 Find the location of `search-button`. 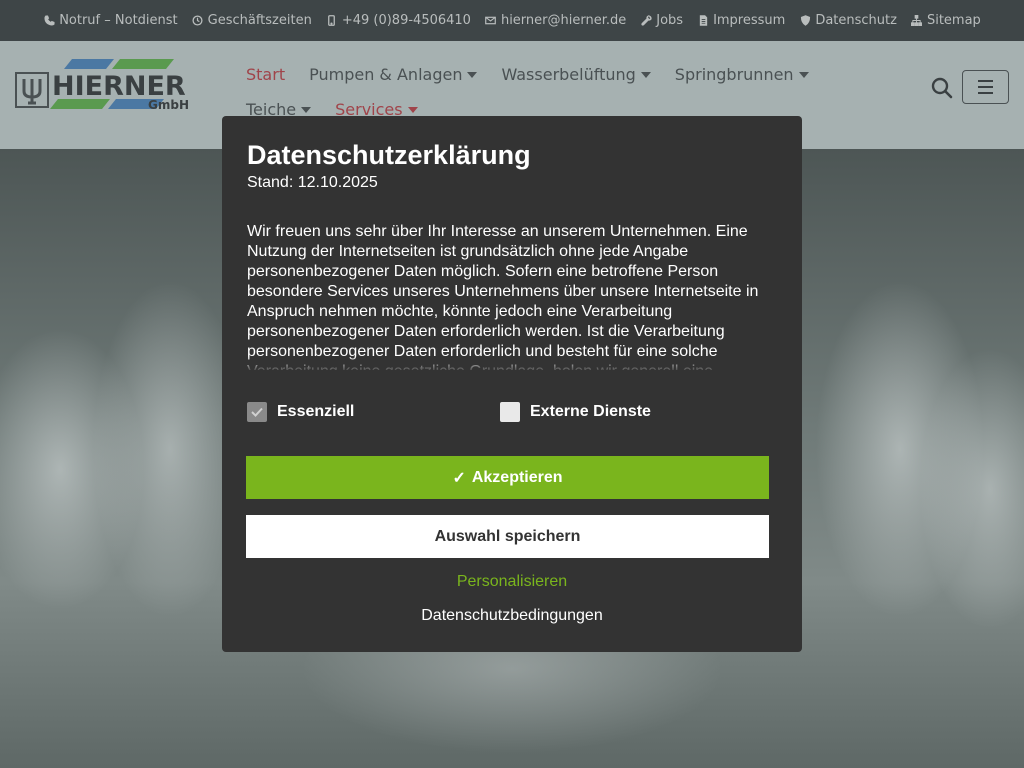

search-button is located at coordinates (942, 88).